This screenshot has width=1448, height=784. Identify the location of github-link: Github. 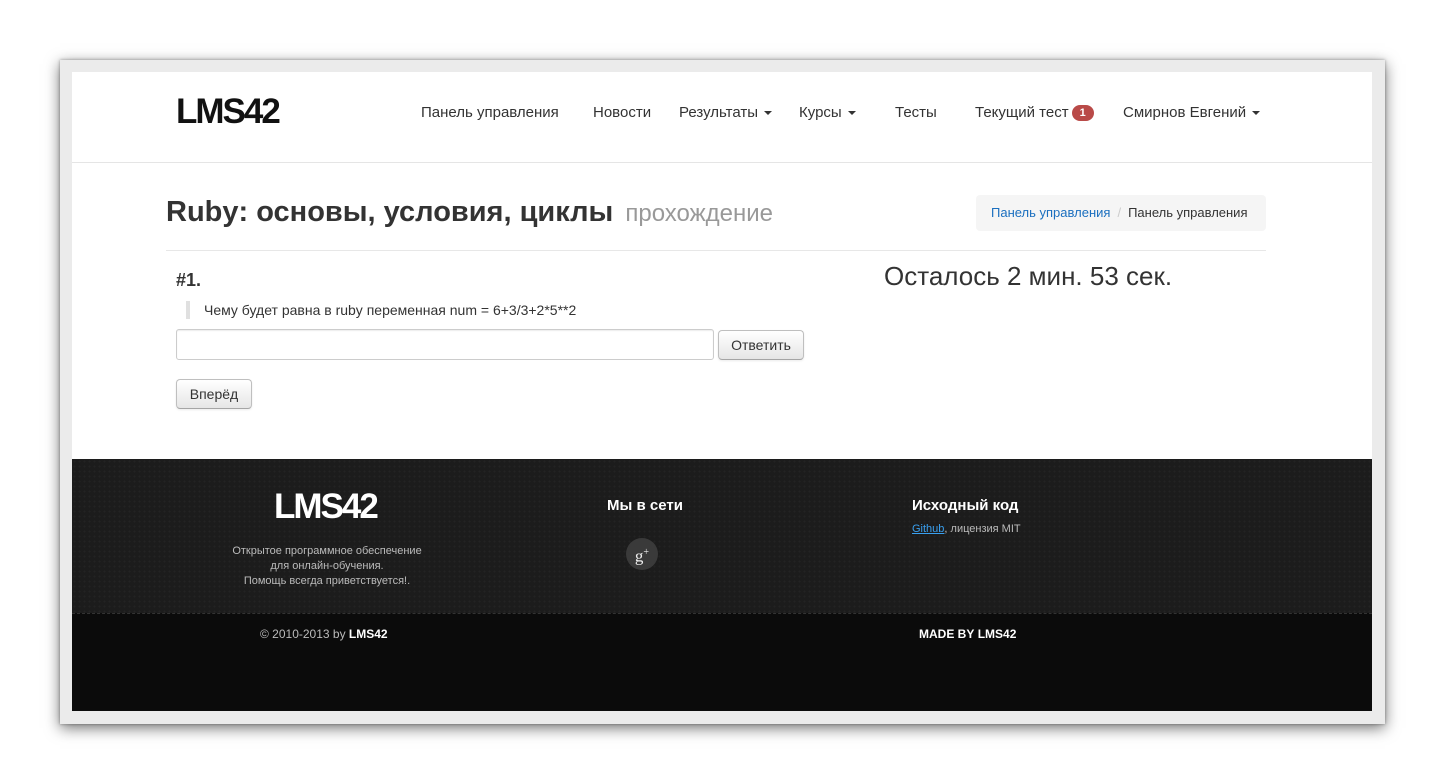
(928, 529).